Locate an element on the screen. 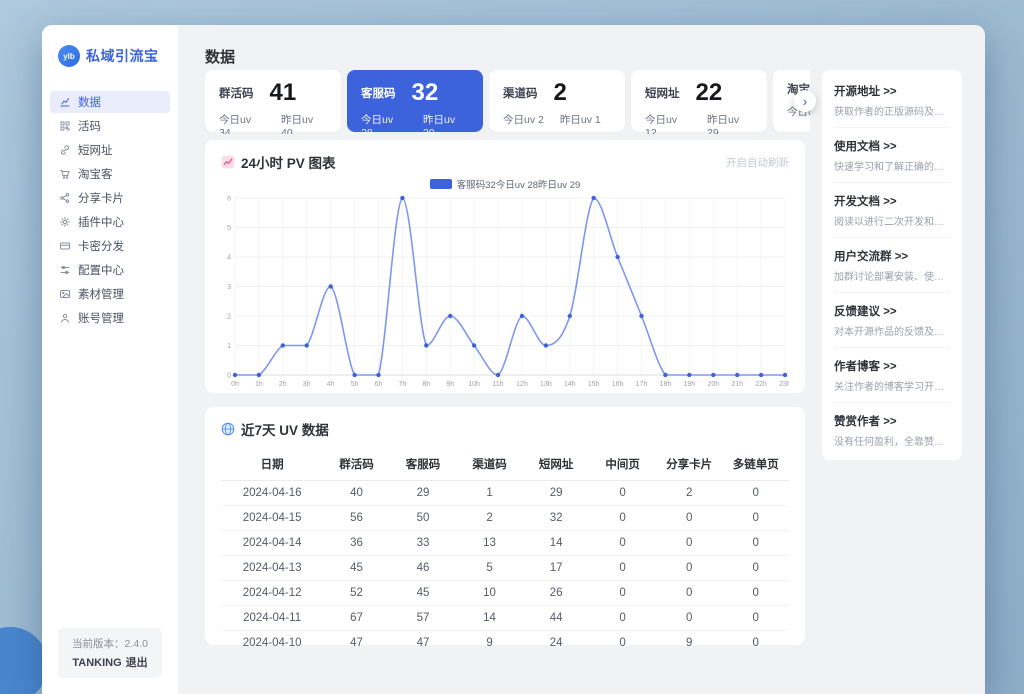  table-cell: 13 is located at coordinates (489, 543).